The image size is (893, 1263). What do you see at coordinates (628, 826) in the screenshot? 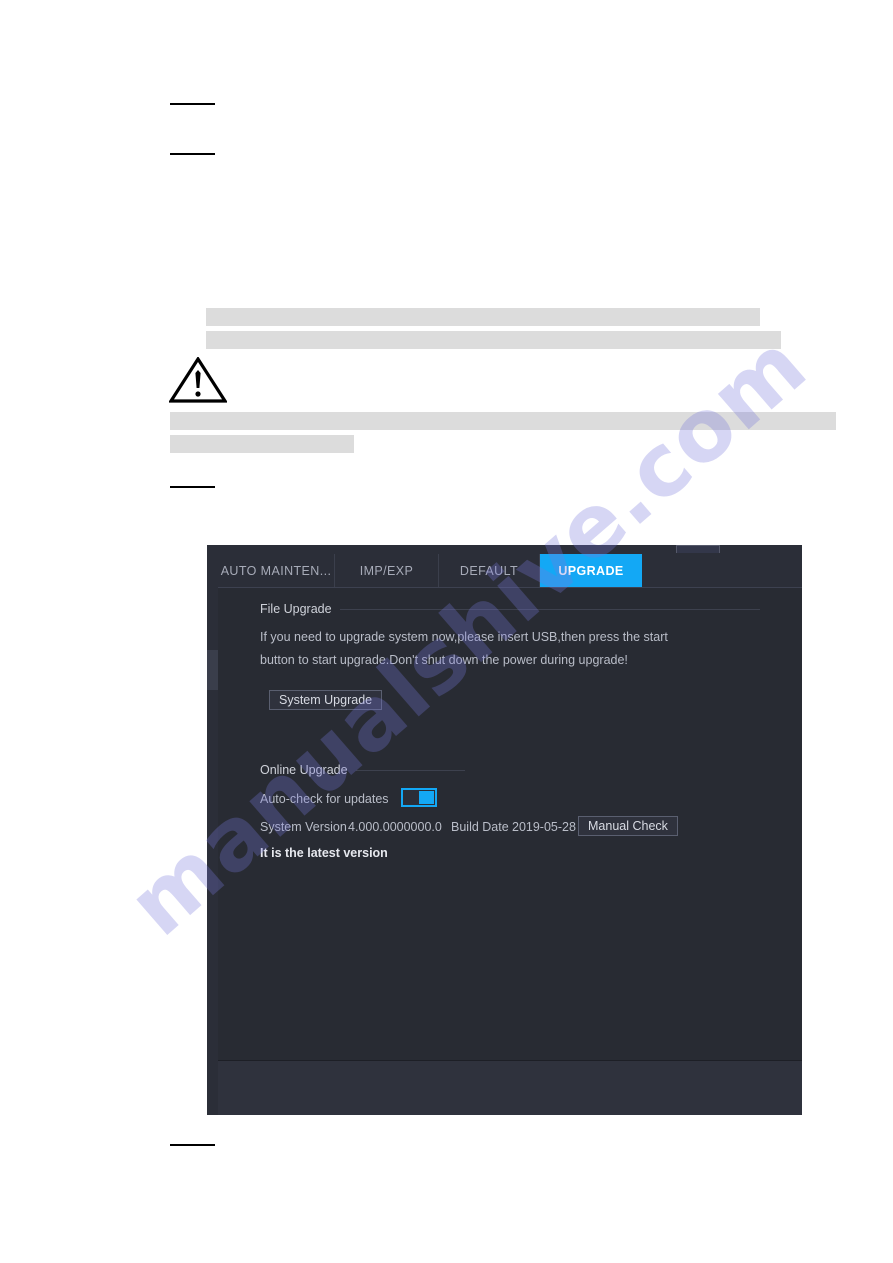
I see `manual-check-button: Manual Check` at bounding box center [628, 826].